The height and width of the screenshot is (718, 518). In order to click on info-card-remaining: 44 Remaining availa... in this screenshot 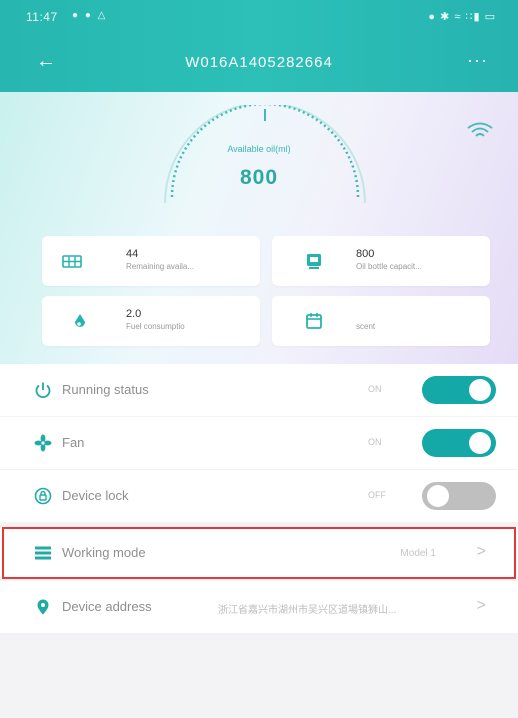, I will do `click(151, 261)`.